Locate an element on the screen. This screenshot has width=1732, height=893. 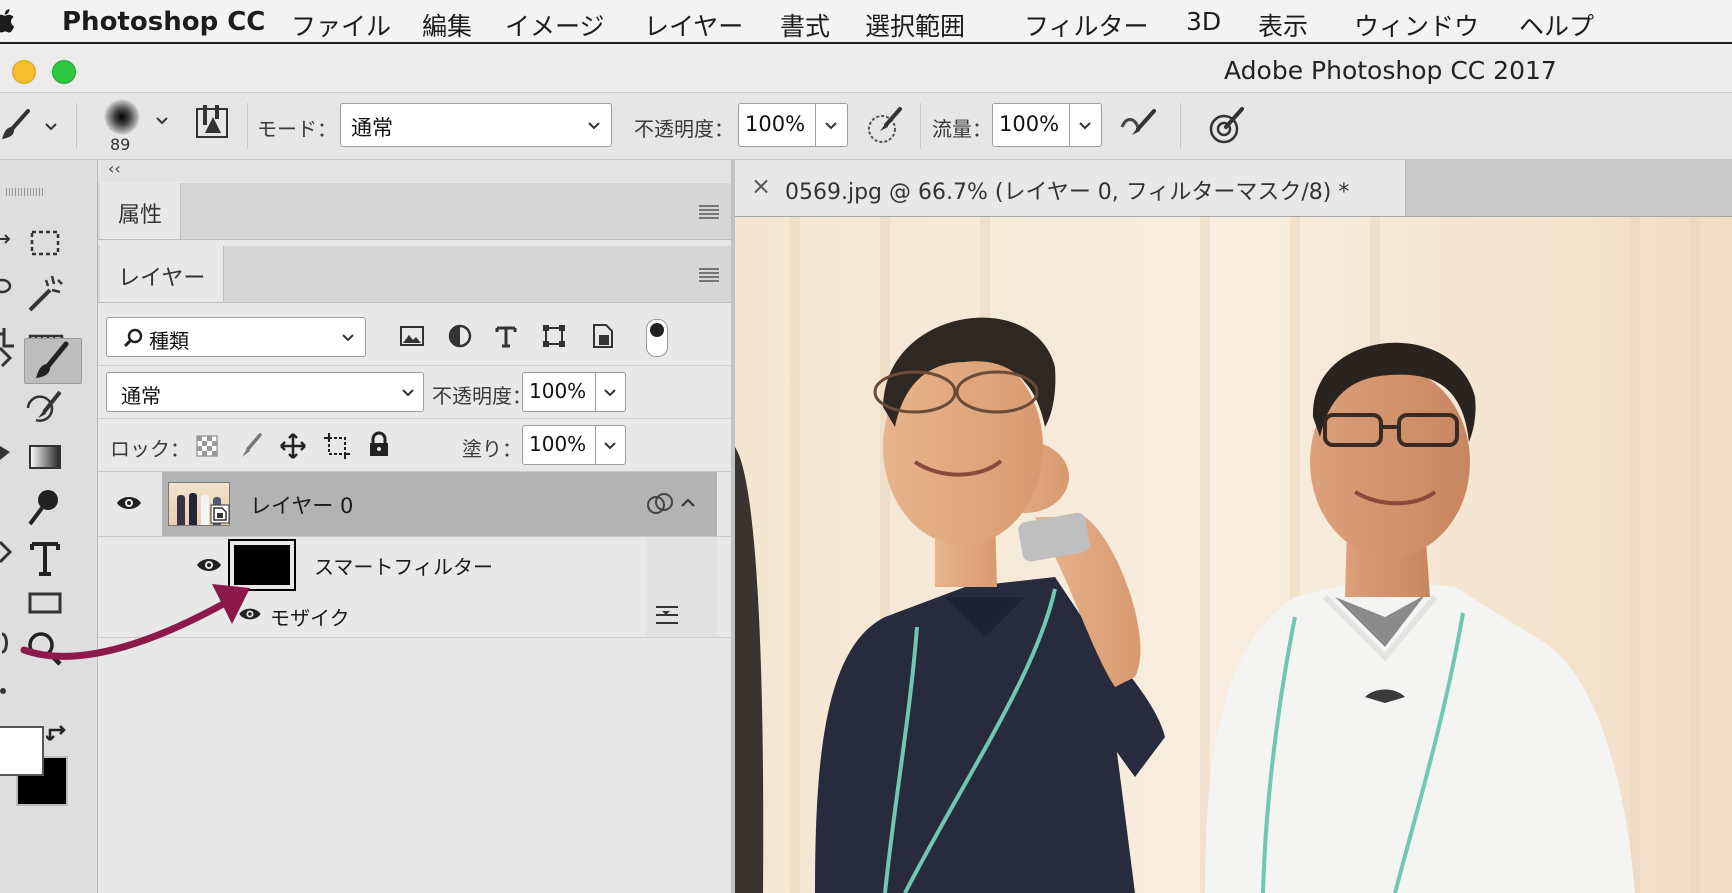
close-document-icon: × is located at coordinates (761, 186).